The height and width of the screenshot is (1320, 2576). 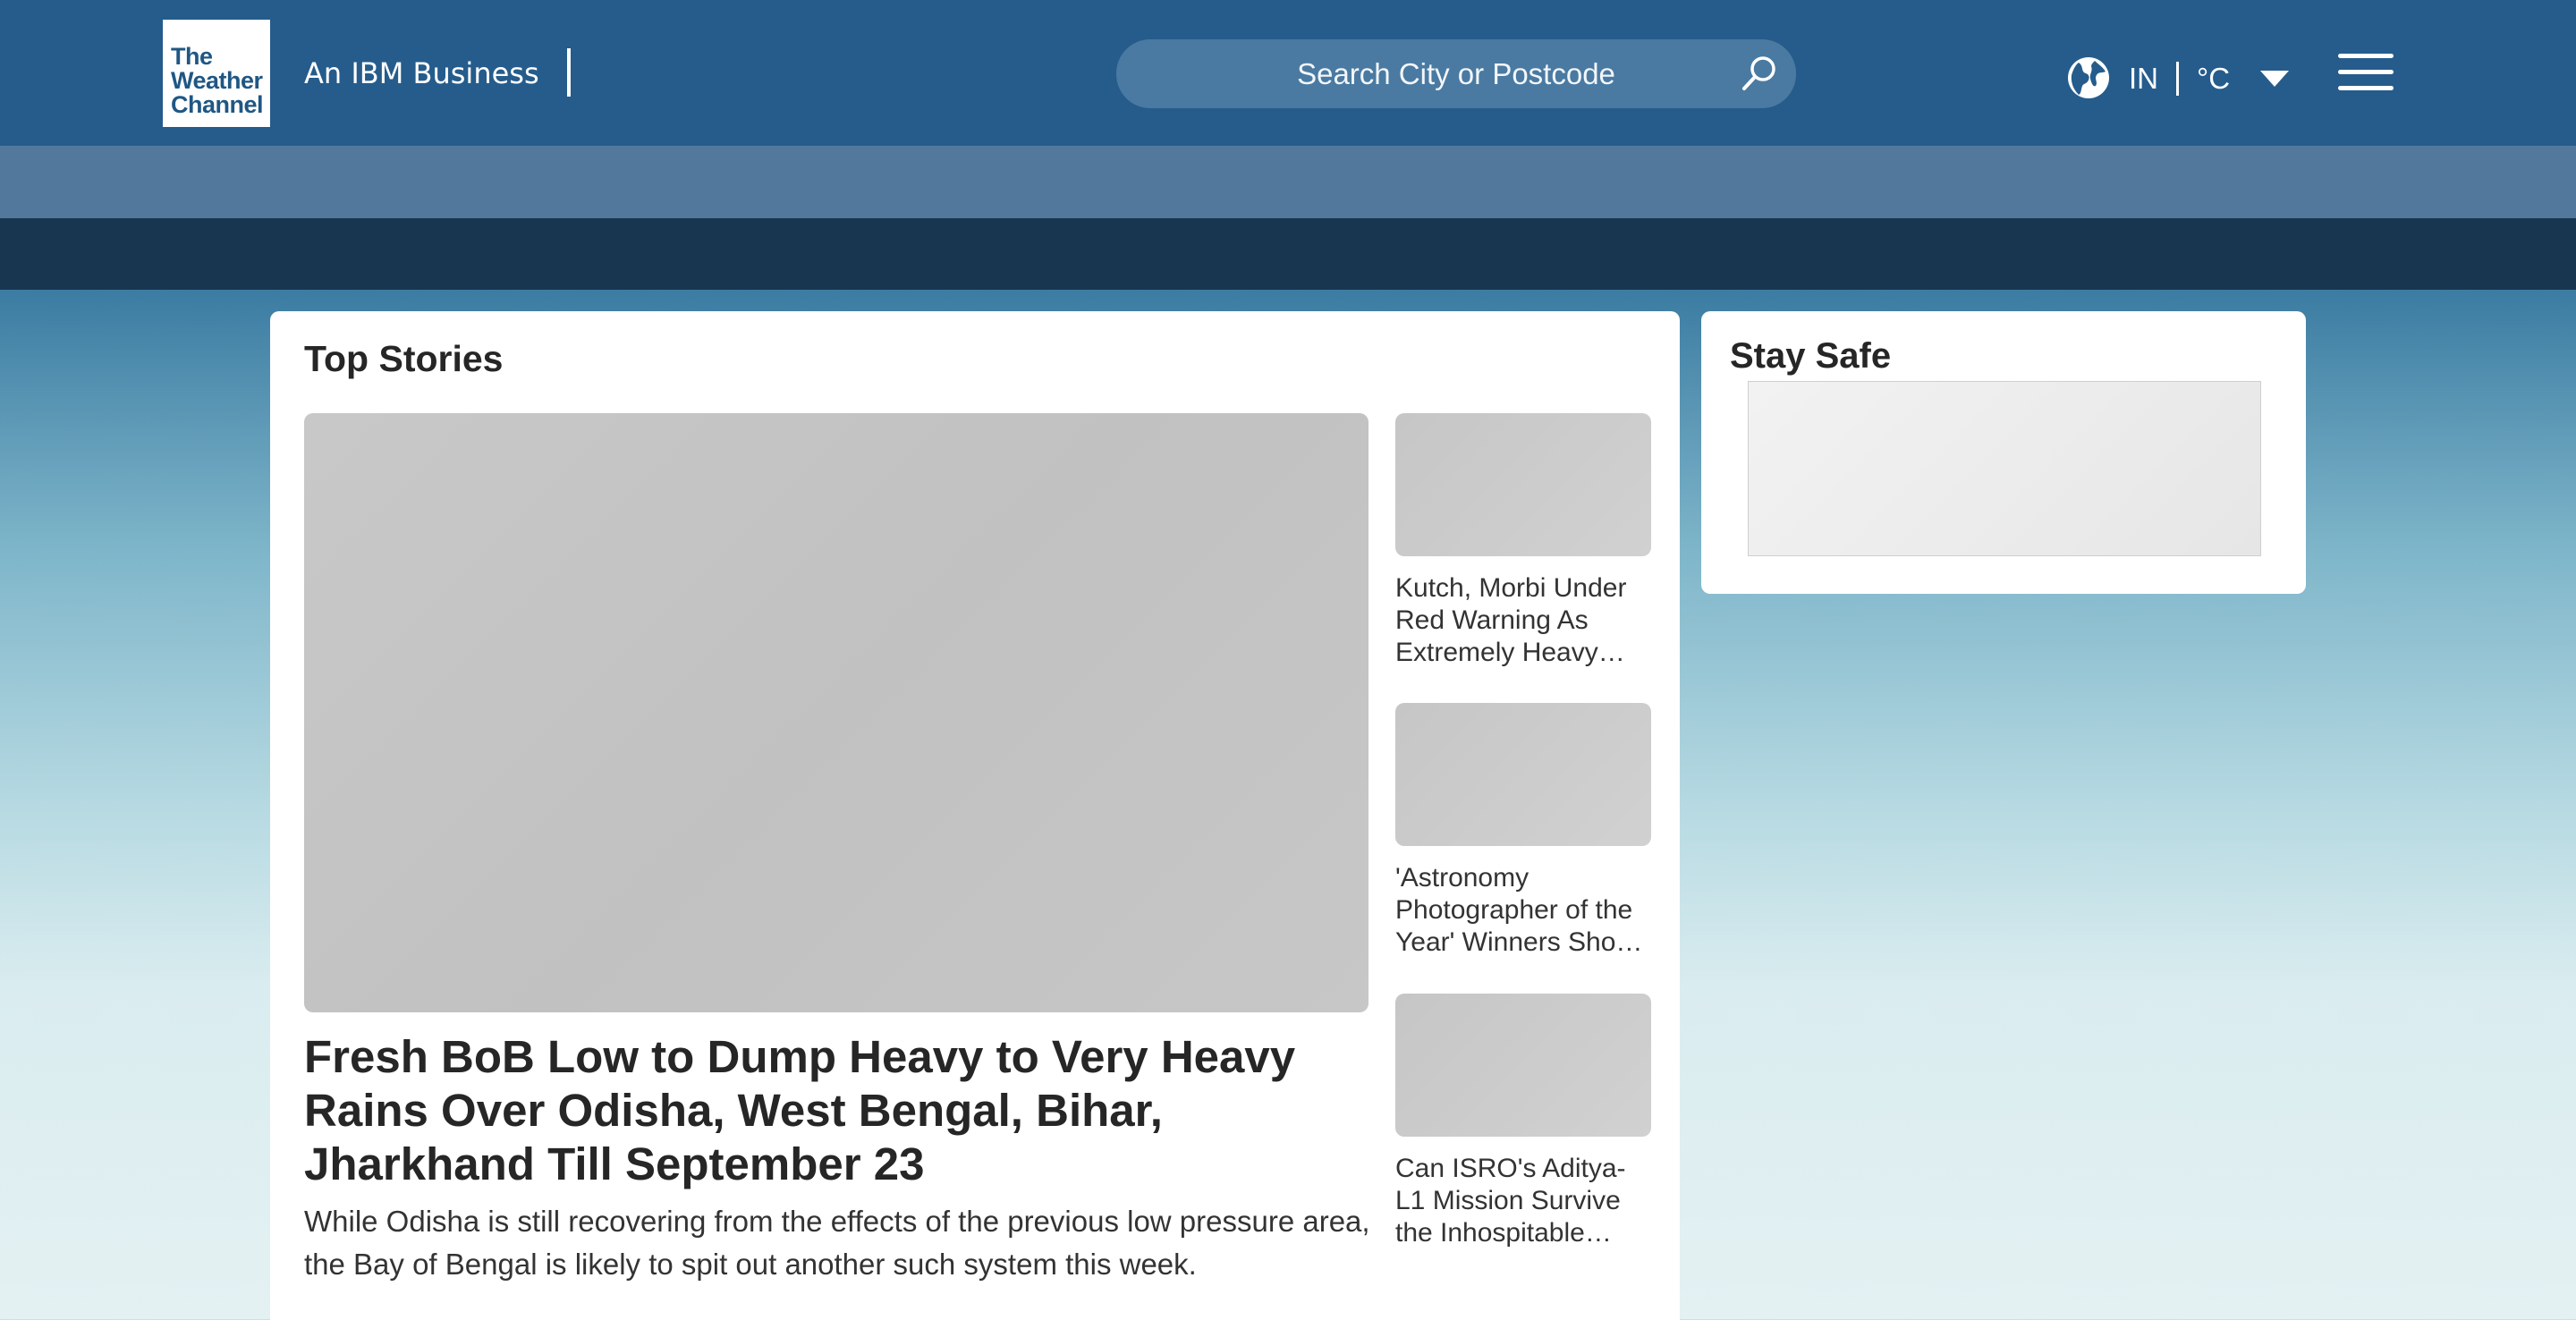 What do you see at coordinates (421, 73) in the screenshot?
I see `ibm-tagline: An IBM Business` at bounding box center [421, 73].